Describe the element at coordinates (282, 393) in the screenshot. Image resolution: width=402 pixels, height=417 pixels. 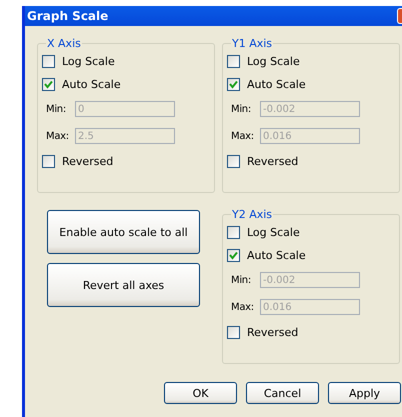
I see `dialog-button: Cancel` at that location.